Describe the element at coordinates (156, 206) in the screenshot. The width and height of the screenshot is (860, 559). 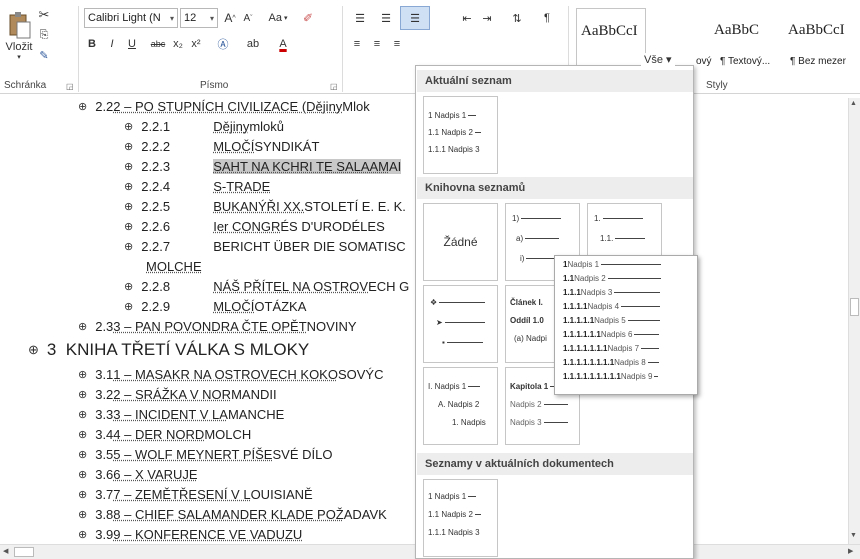
I see `heading-number: 2.2.5` at that location.